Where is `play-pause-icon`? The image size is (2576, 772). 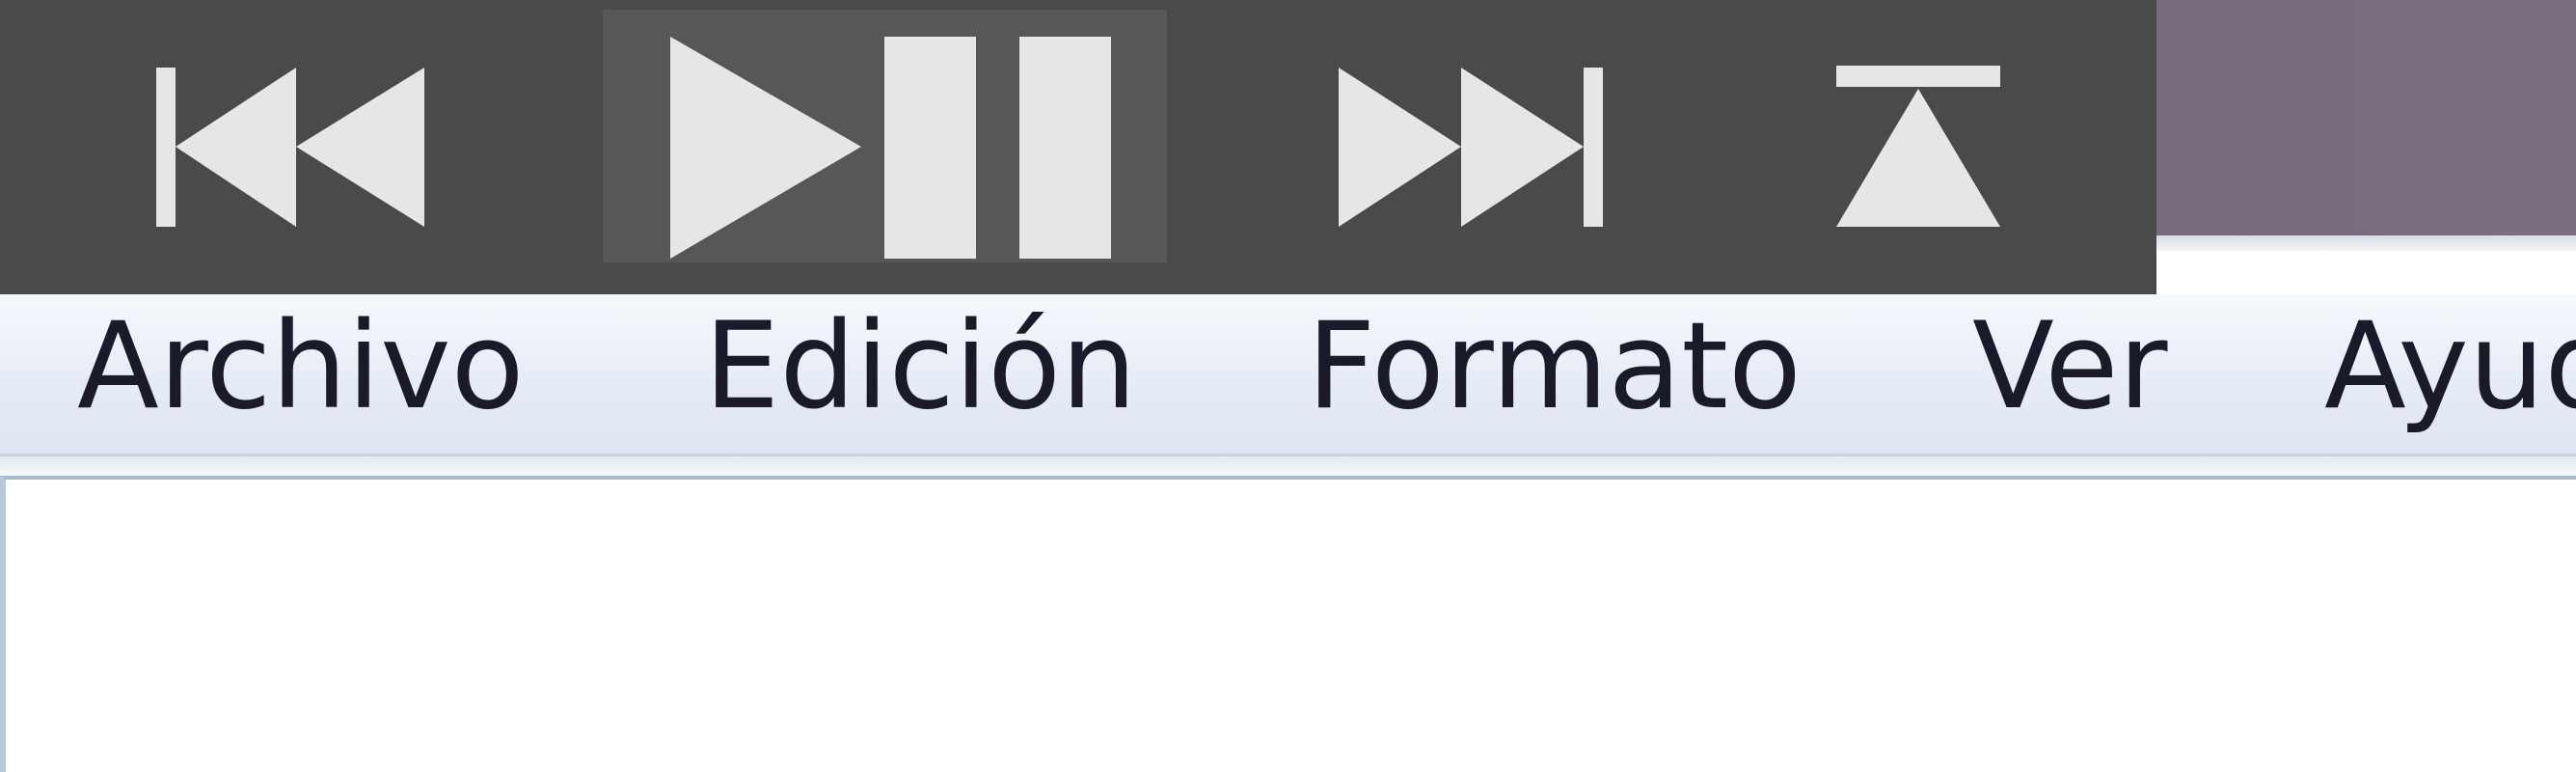
play-pause-icon is located at coordinates (885, 136).